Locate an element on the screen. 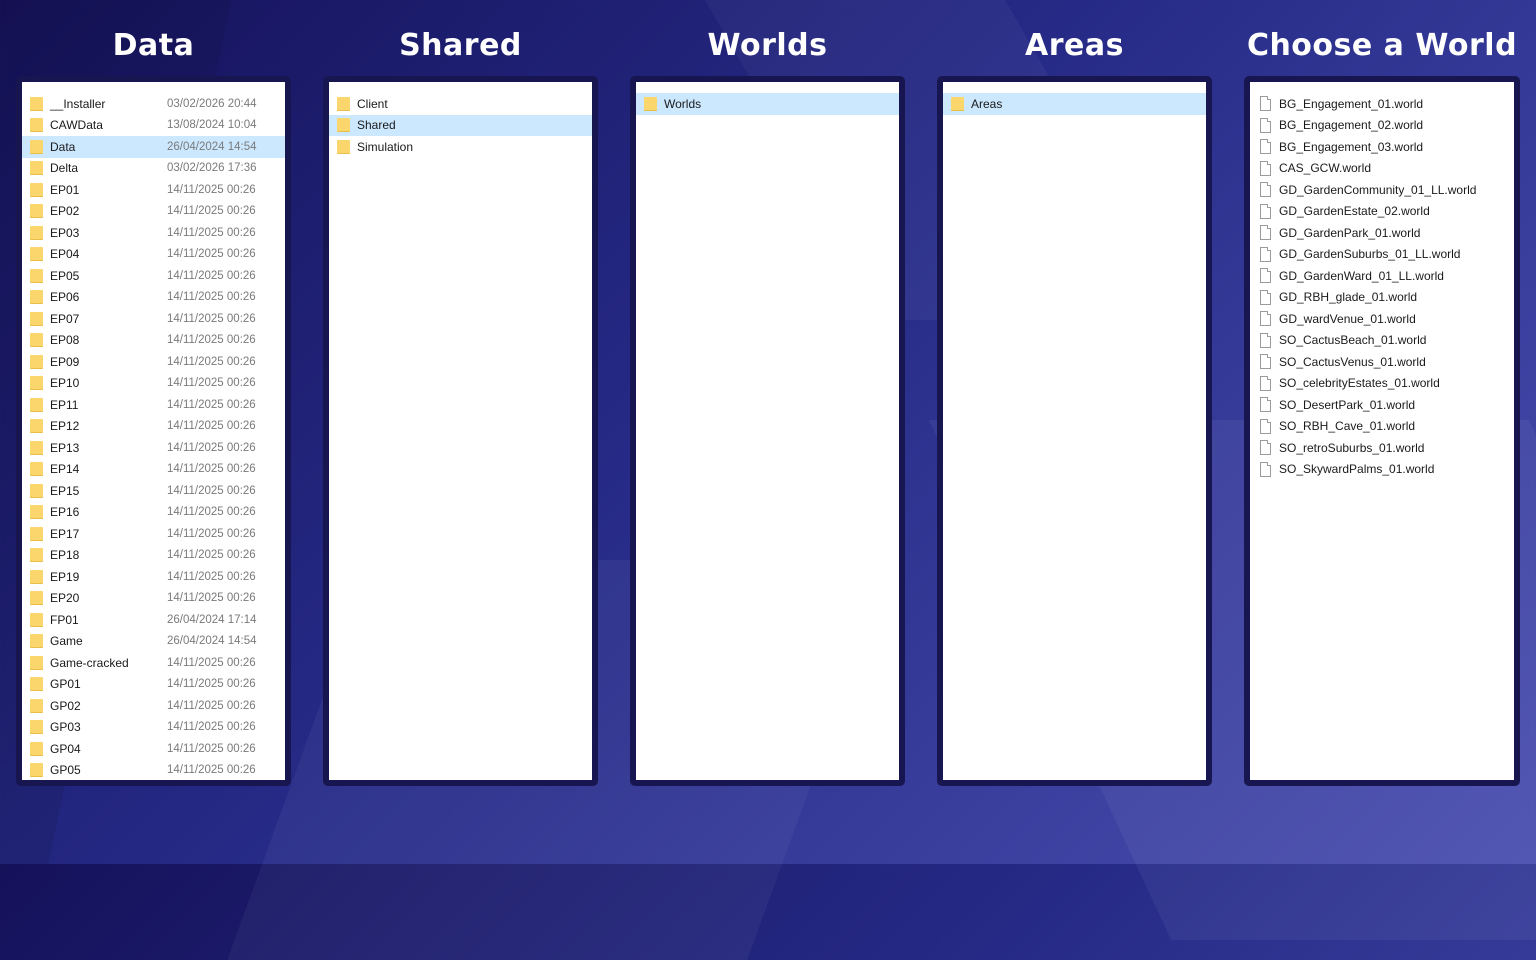  list-item: Shared is located at coordinates (460, 125).